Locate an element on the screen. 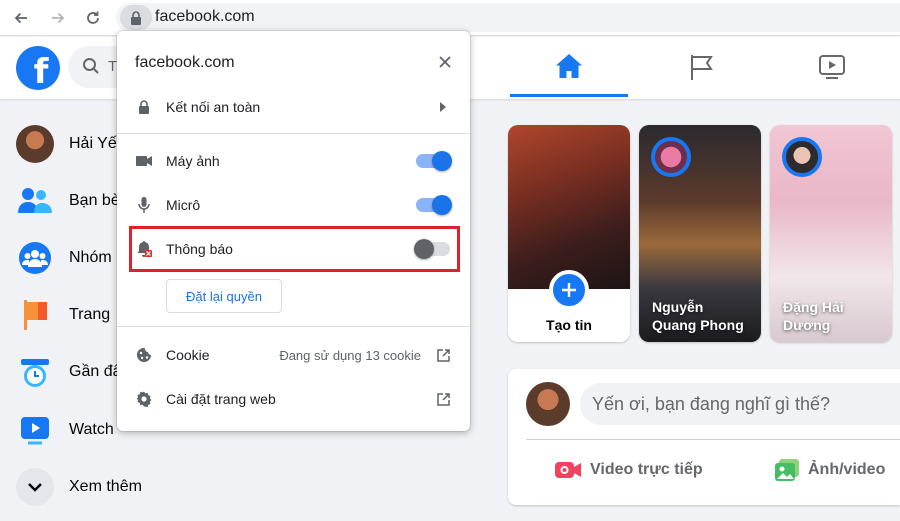 The image size is (900, 521). profile-avatar-wrap is located at coordinates (35, 144).